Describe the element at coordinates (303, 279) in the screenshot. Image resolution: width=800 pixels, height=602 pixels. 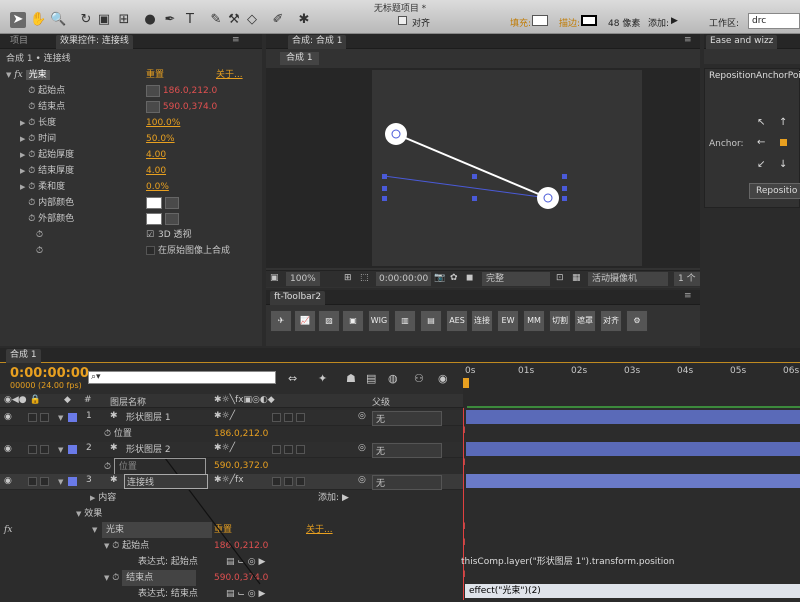
I see `zoom-select: 100%` at that location.